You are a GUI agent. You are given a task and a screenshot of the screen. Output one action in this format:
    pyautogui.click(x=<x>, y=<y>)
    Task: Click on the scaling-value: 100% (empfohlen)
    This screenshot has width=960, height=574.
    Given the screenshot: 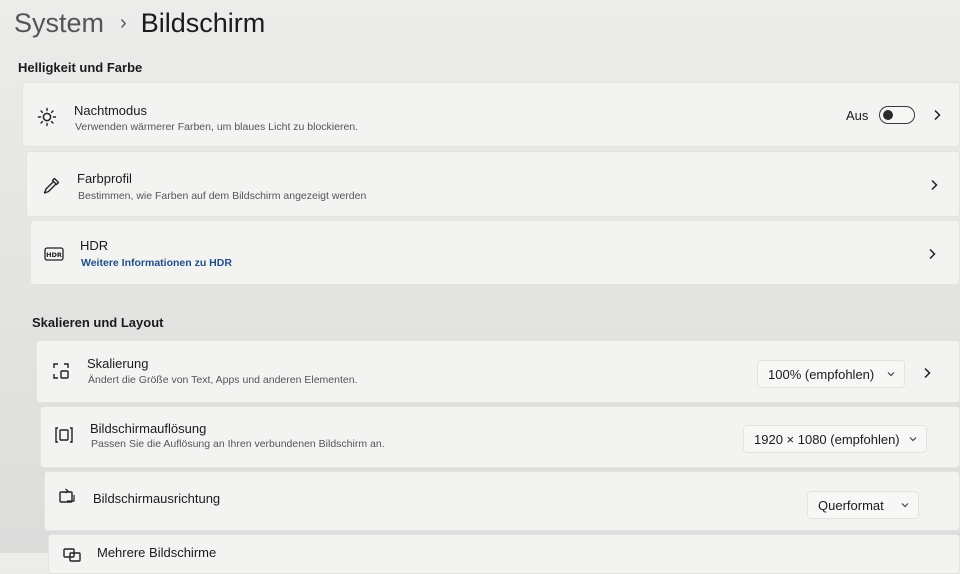 What is the action you would take?
    pyautogui.click(x=821, y=374)
    